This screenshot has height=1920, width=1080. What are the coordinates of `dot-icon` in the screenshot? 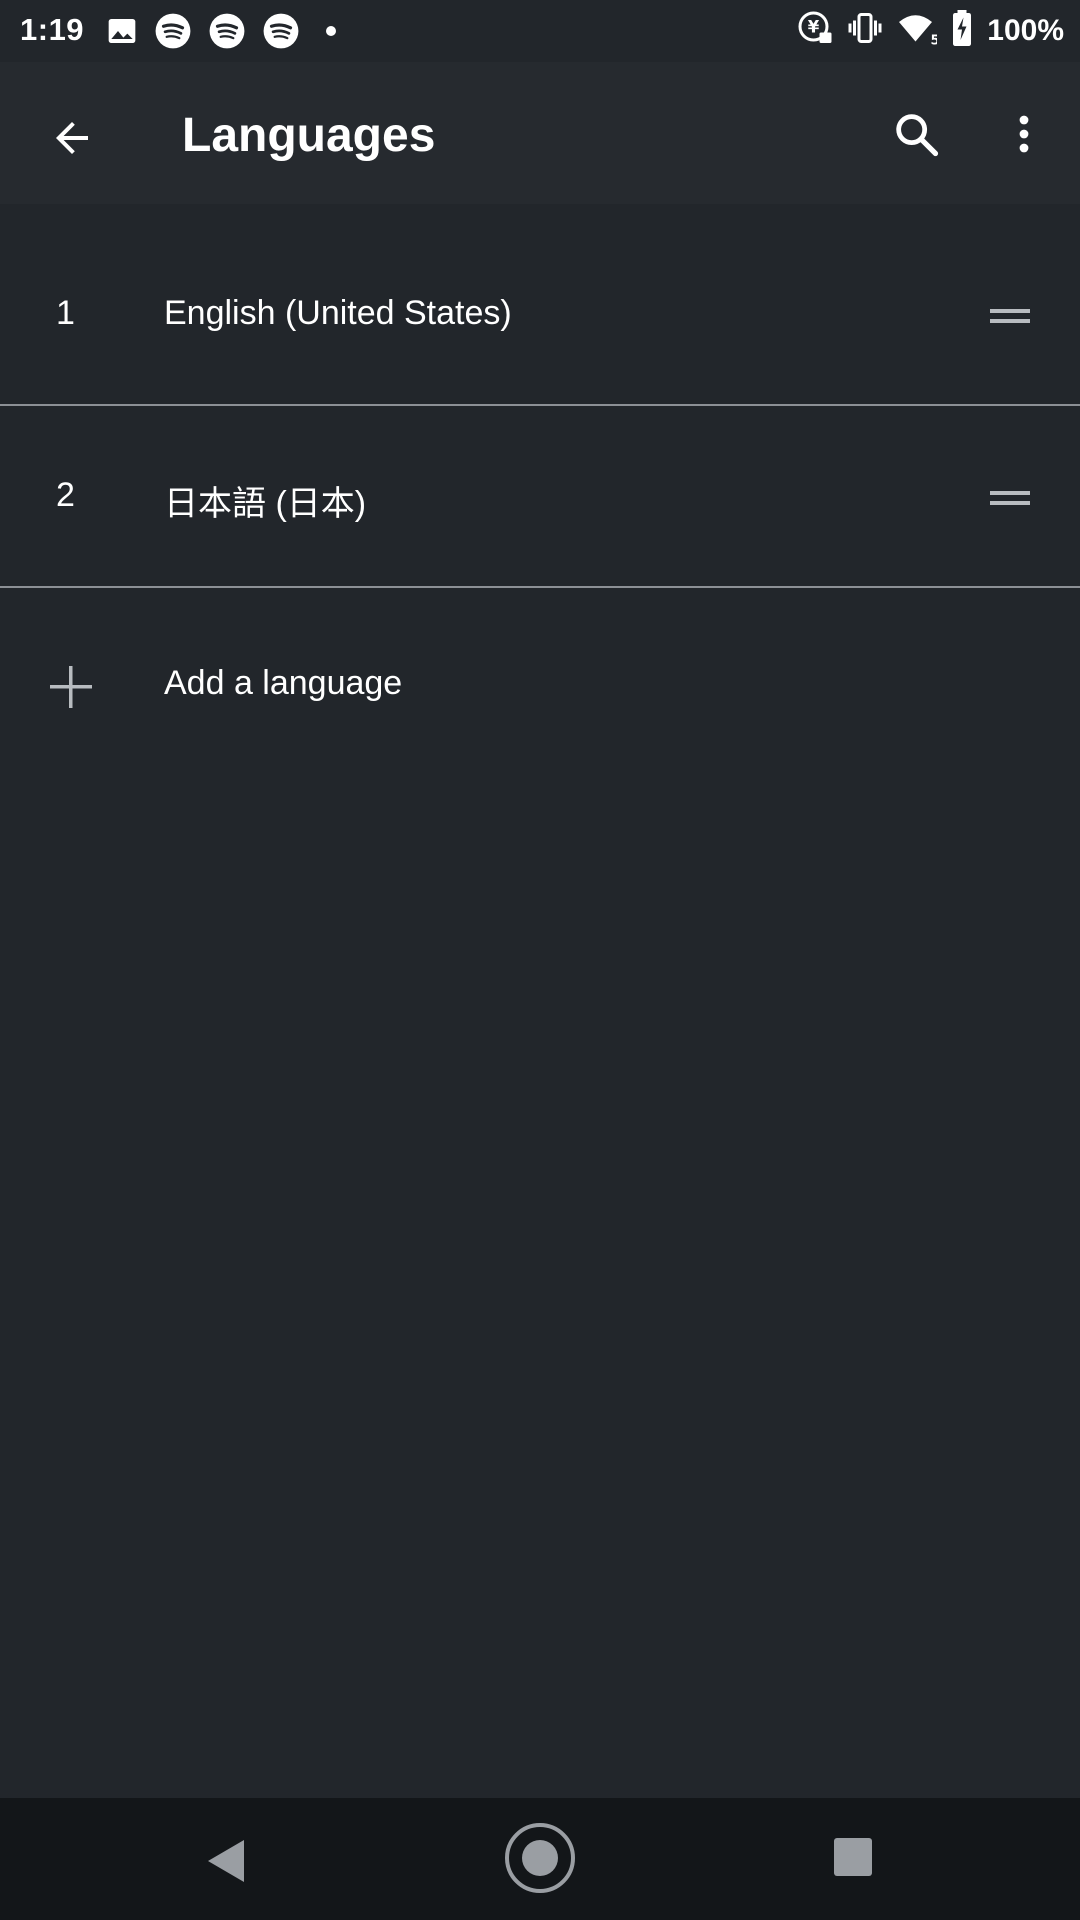 It's located at (331, 33).